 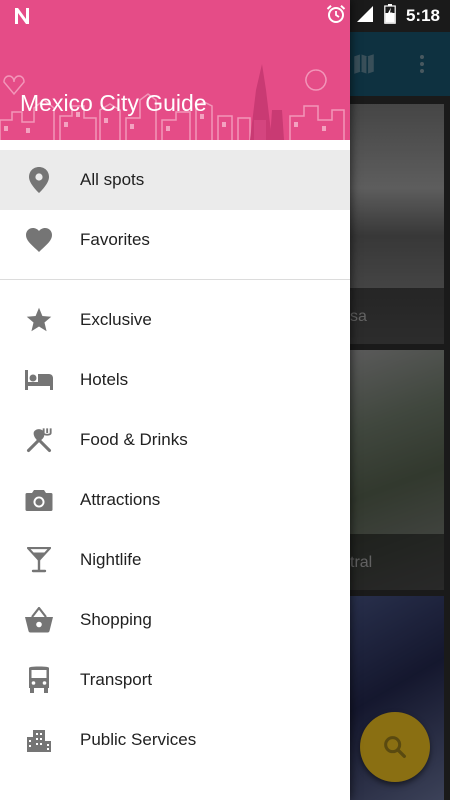 I want to click on menu-item-public-services: Public Services, so click(x=175, y=740).